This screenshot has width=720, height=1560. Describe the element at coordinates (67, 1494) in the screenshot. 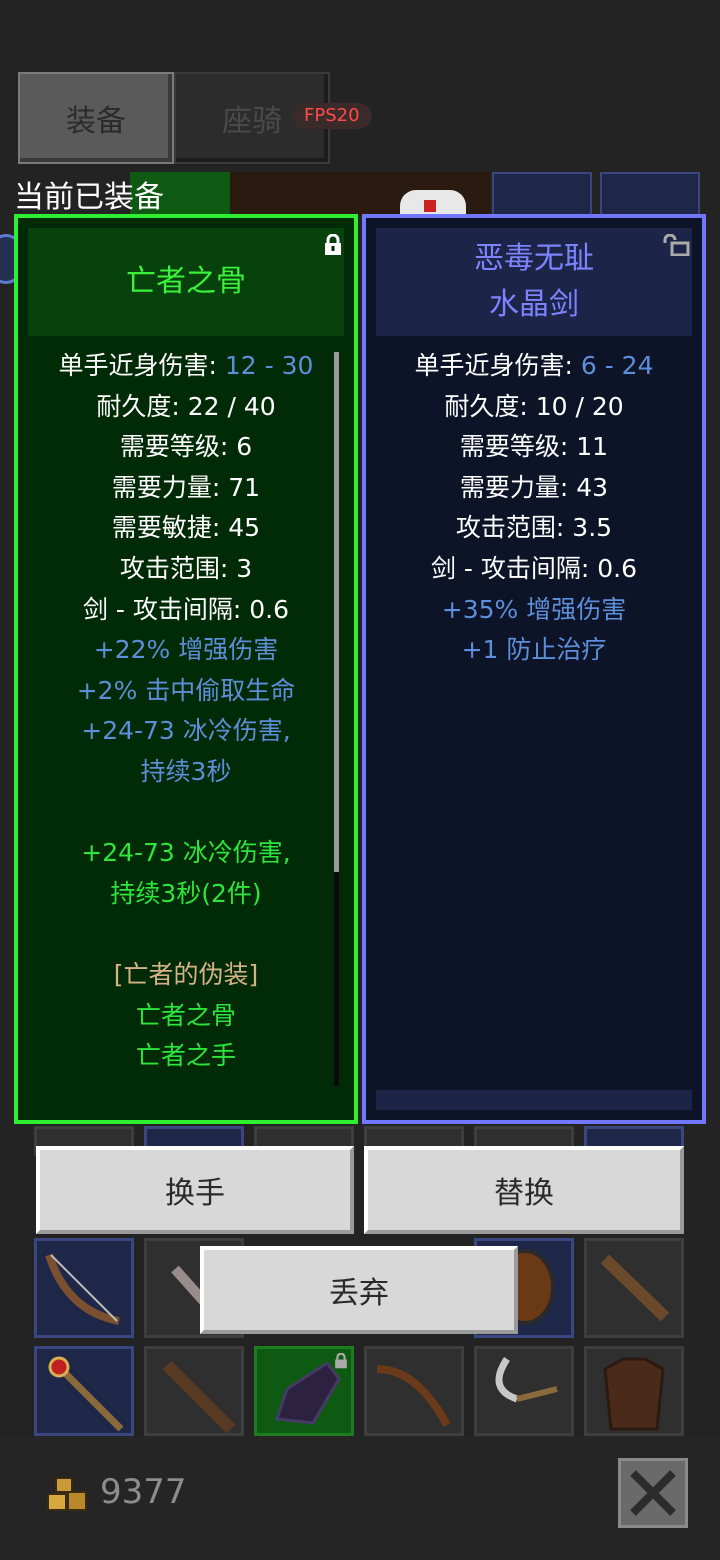

I see `gold-icon` at that location.